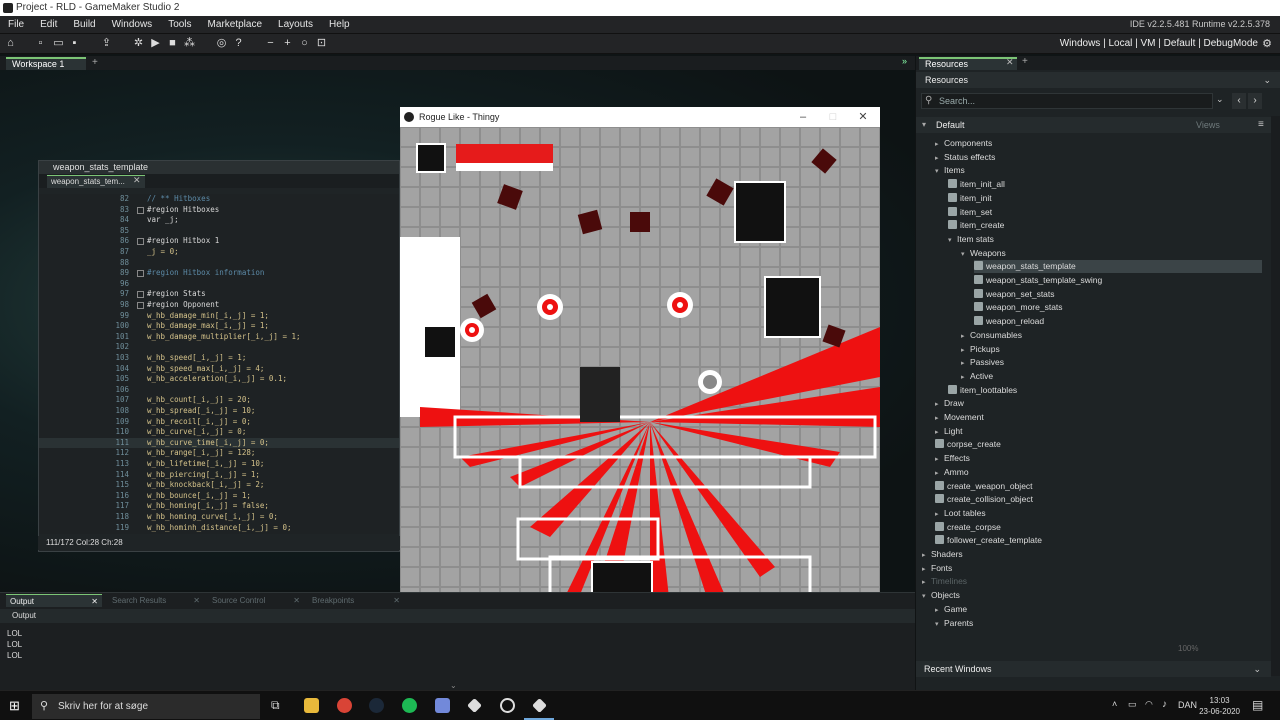 The height and width of the screenshot is (720, 1280). I want to click on menu-help: Help, so click(339, 24).